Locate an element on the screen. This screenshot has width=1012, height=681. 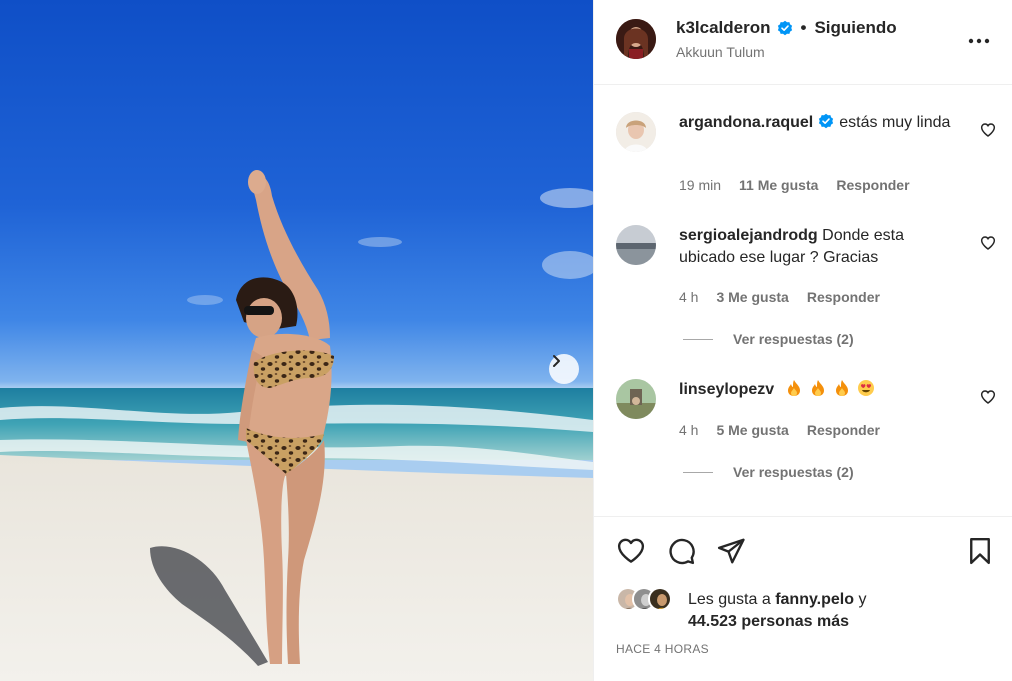
next-photo-button is located at coordinates (564, 369).